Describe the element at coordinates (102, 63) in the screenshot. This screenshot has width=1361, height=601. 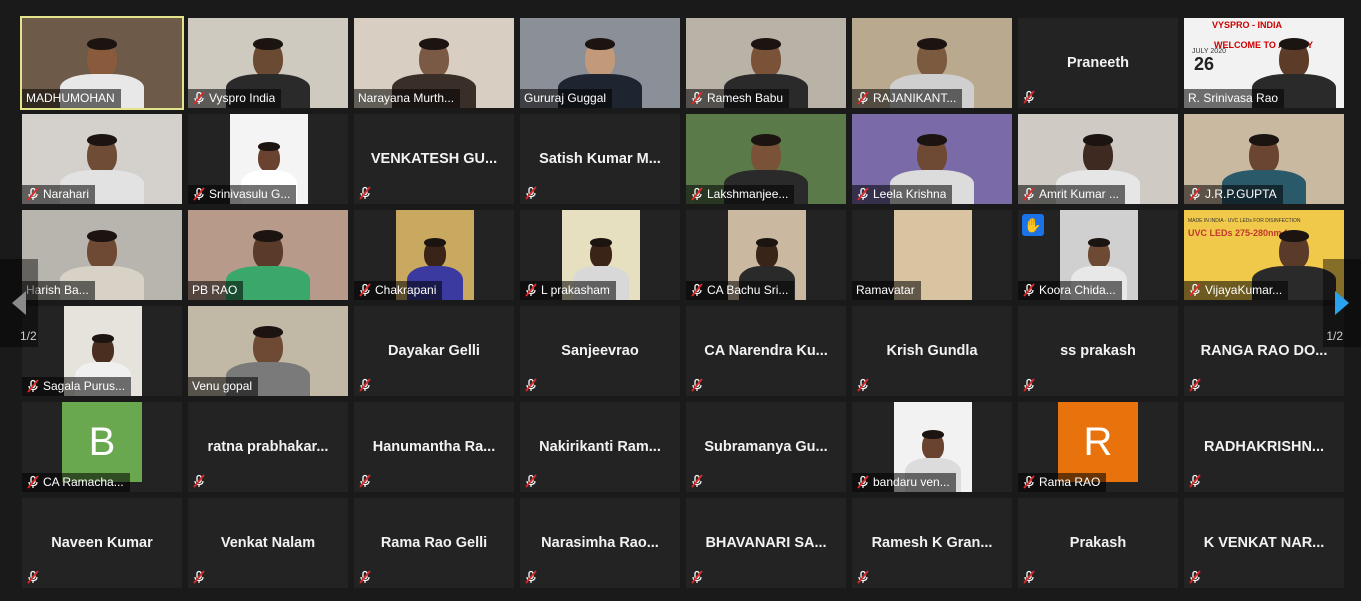
I see `participant-tile: MADHUMOHAN` at that location.